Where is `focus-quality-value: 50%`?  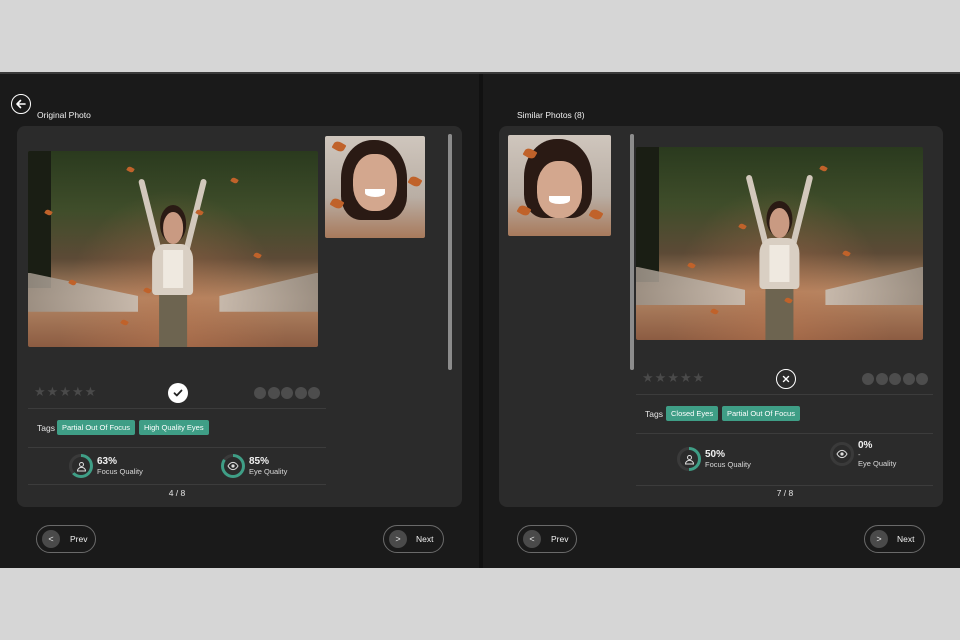 focus-quality-value: 50% is located at coordinates (715, 454).